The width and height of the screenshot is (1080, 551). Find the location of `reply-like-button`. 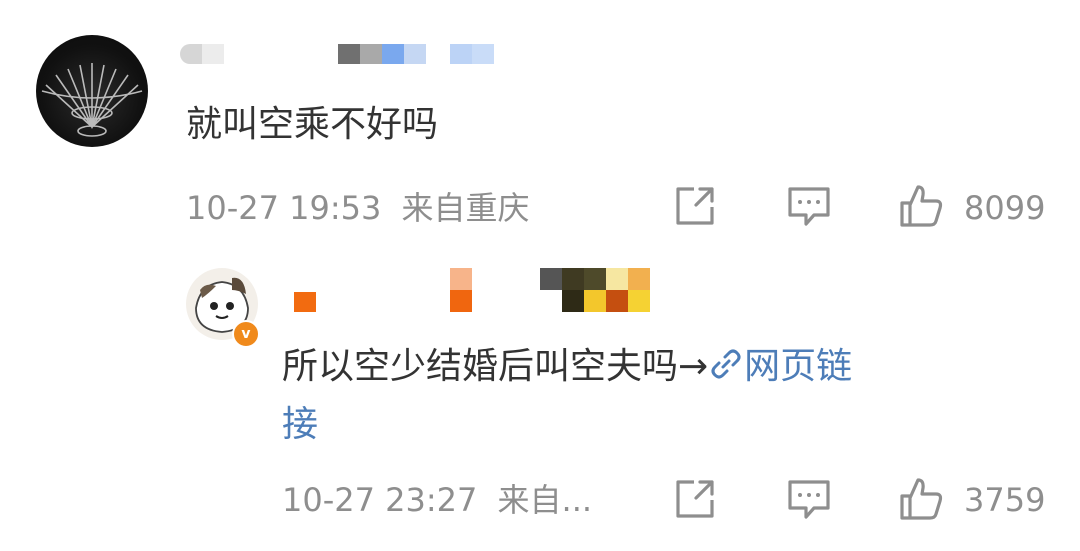

reply-like-button is located at coordinates (921, 499).